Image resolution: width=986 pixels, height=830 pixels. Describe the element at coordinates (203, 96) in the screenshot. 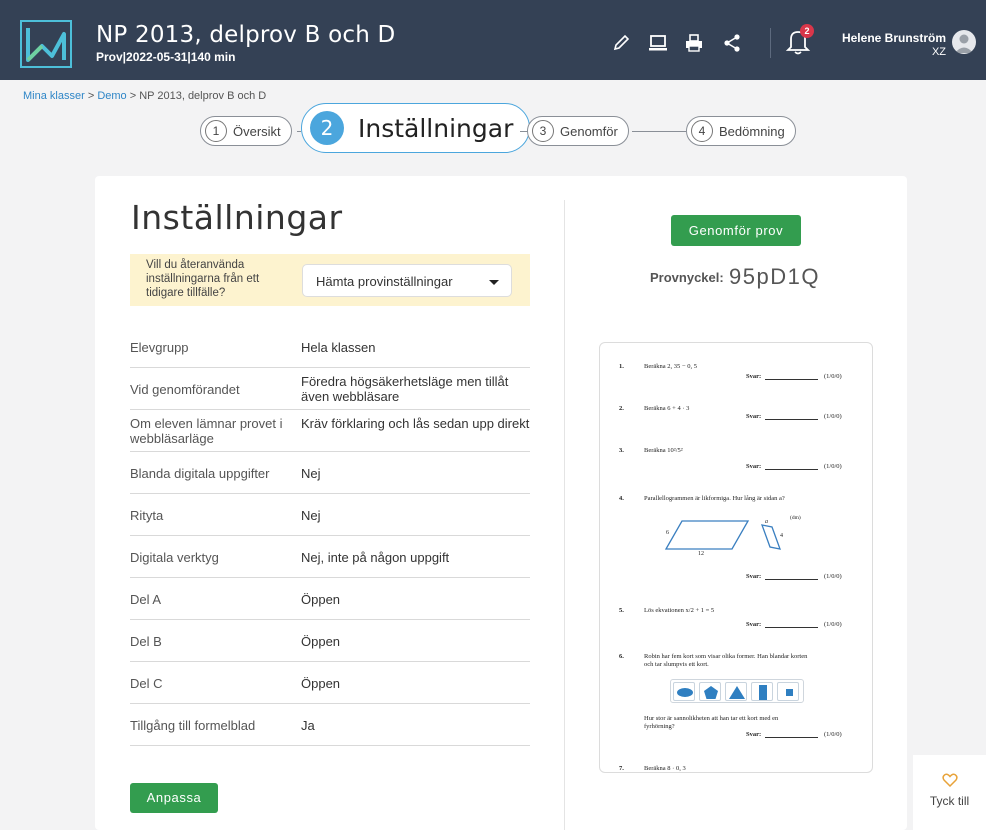

I see `breadcrumb-current: NP 2013, delprov B och D` at that location.